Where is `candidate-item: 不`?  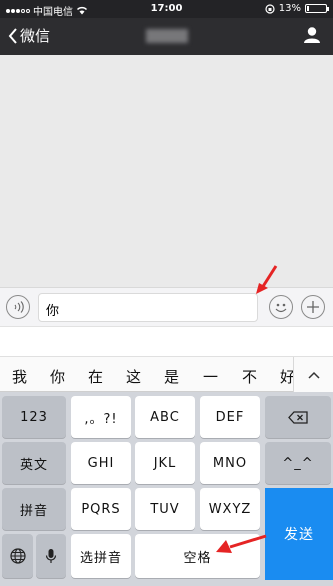
candidate-item: 不 is located at coordinates (249, 376).